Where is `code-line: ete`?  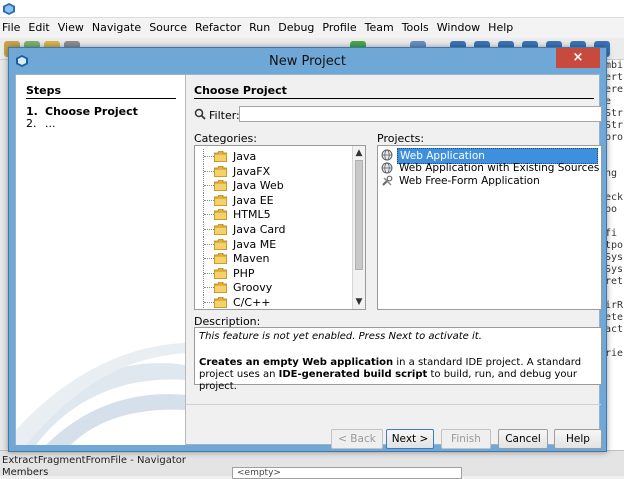
code-line: ete is located at coordinates (614, 317).